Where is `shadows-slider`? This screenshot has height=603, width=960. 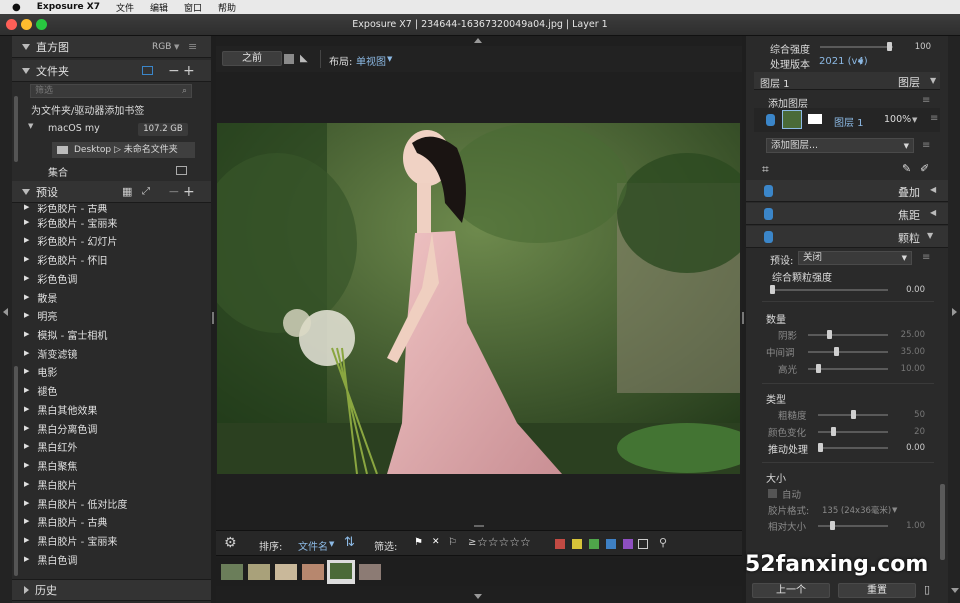
shadows-slider is located at coordinates (848, 334).